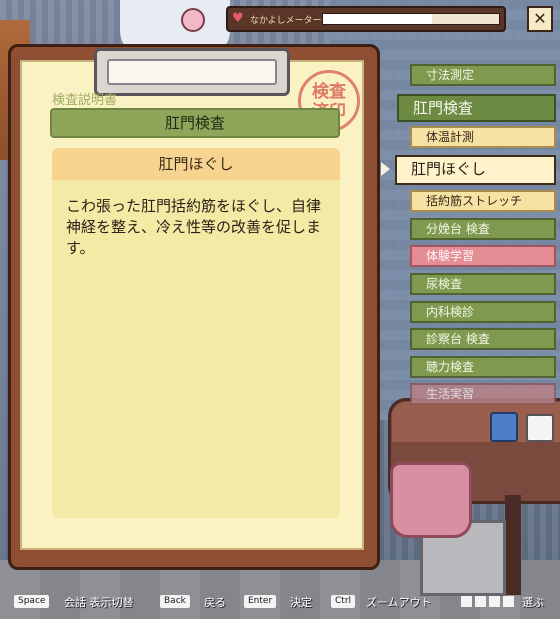  I want to click on heart-icon: ♥, so click(238, 18).